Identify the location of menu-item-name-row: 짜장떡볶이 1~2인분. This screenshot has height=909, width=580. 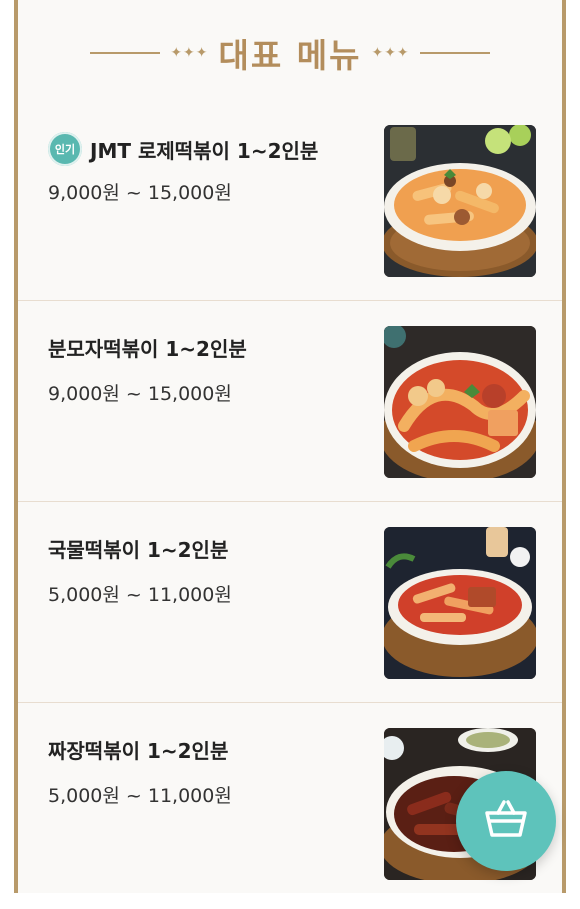
(138, 749).